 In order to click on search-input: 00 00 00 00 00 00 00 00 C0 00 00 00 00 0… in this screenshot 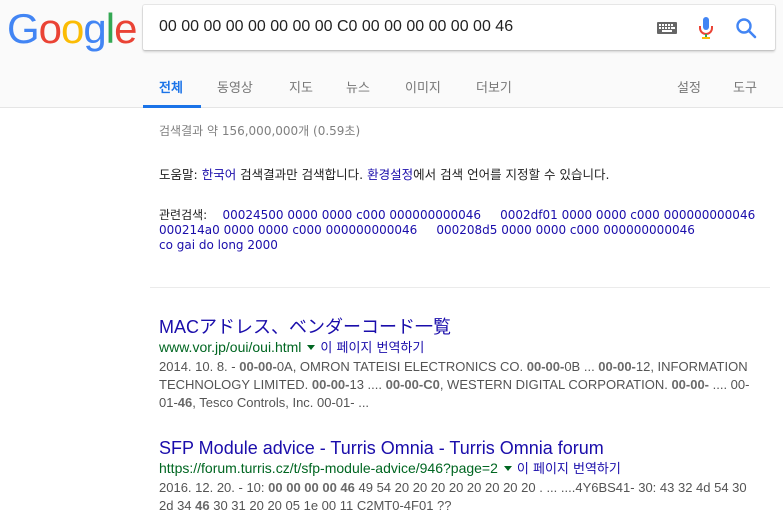, I will do `click(336, 27)`.